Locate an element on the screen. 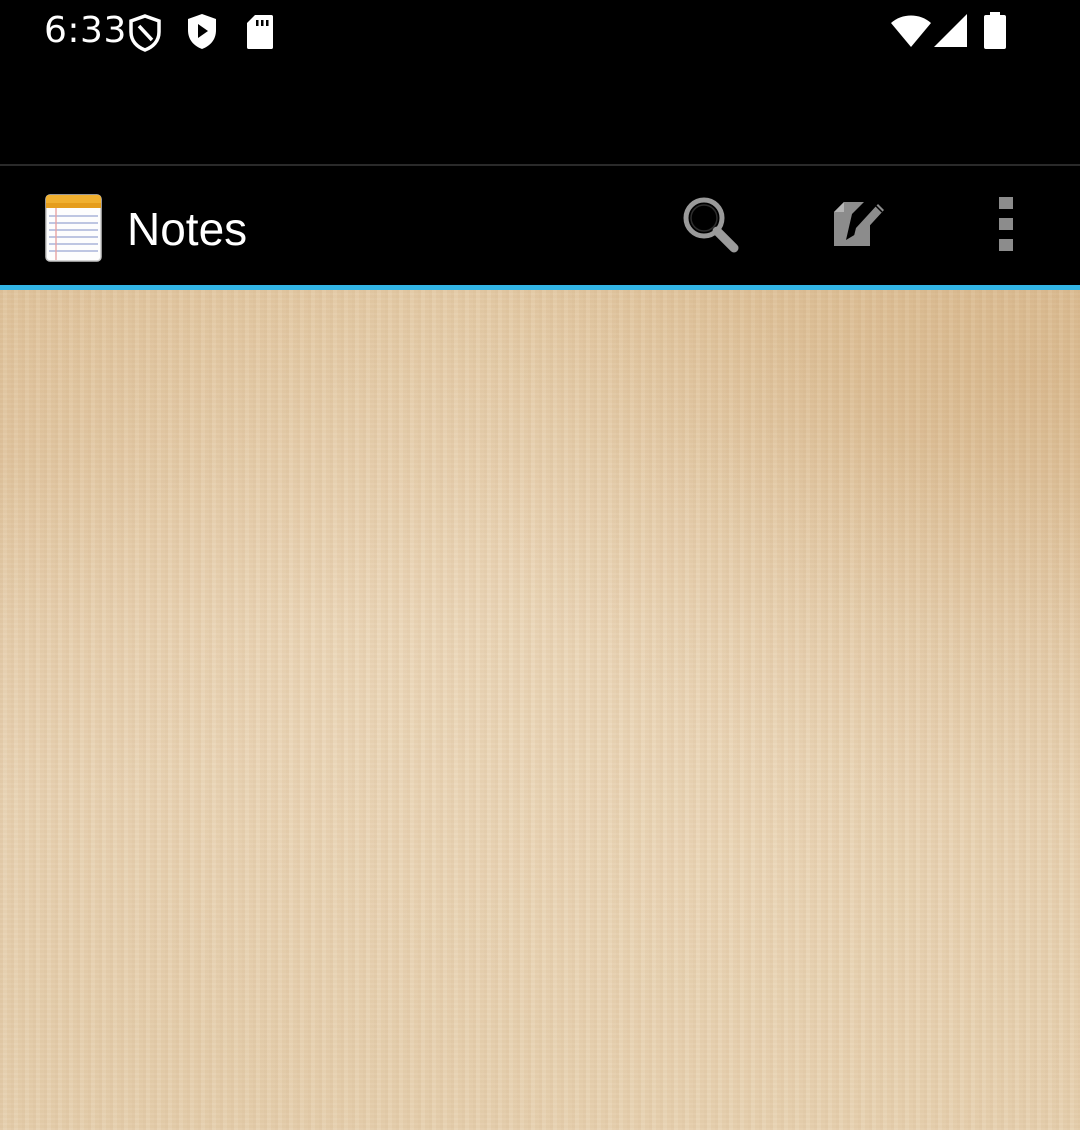 The height and width of the screenshot is (1130, 1080). new-note-icon is located at coordinates (858, 226).